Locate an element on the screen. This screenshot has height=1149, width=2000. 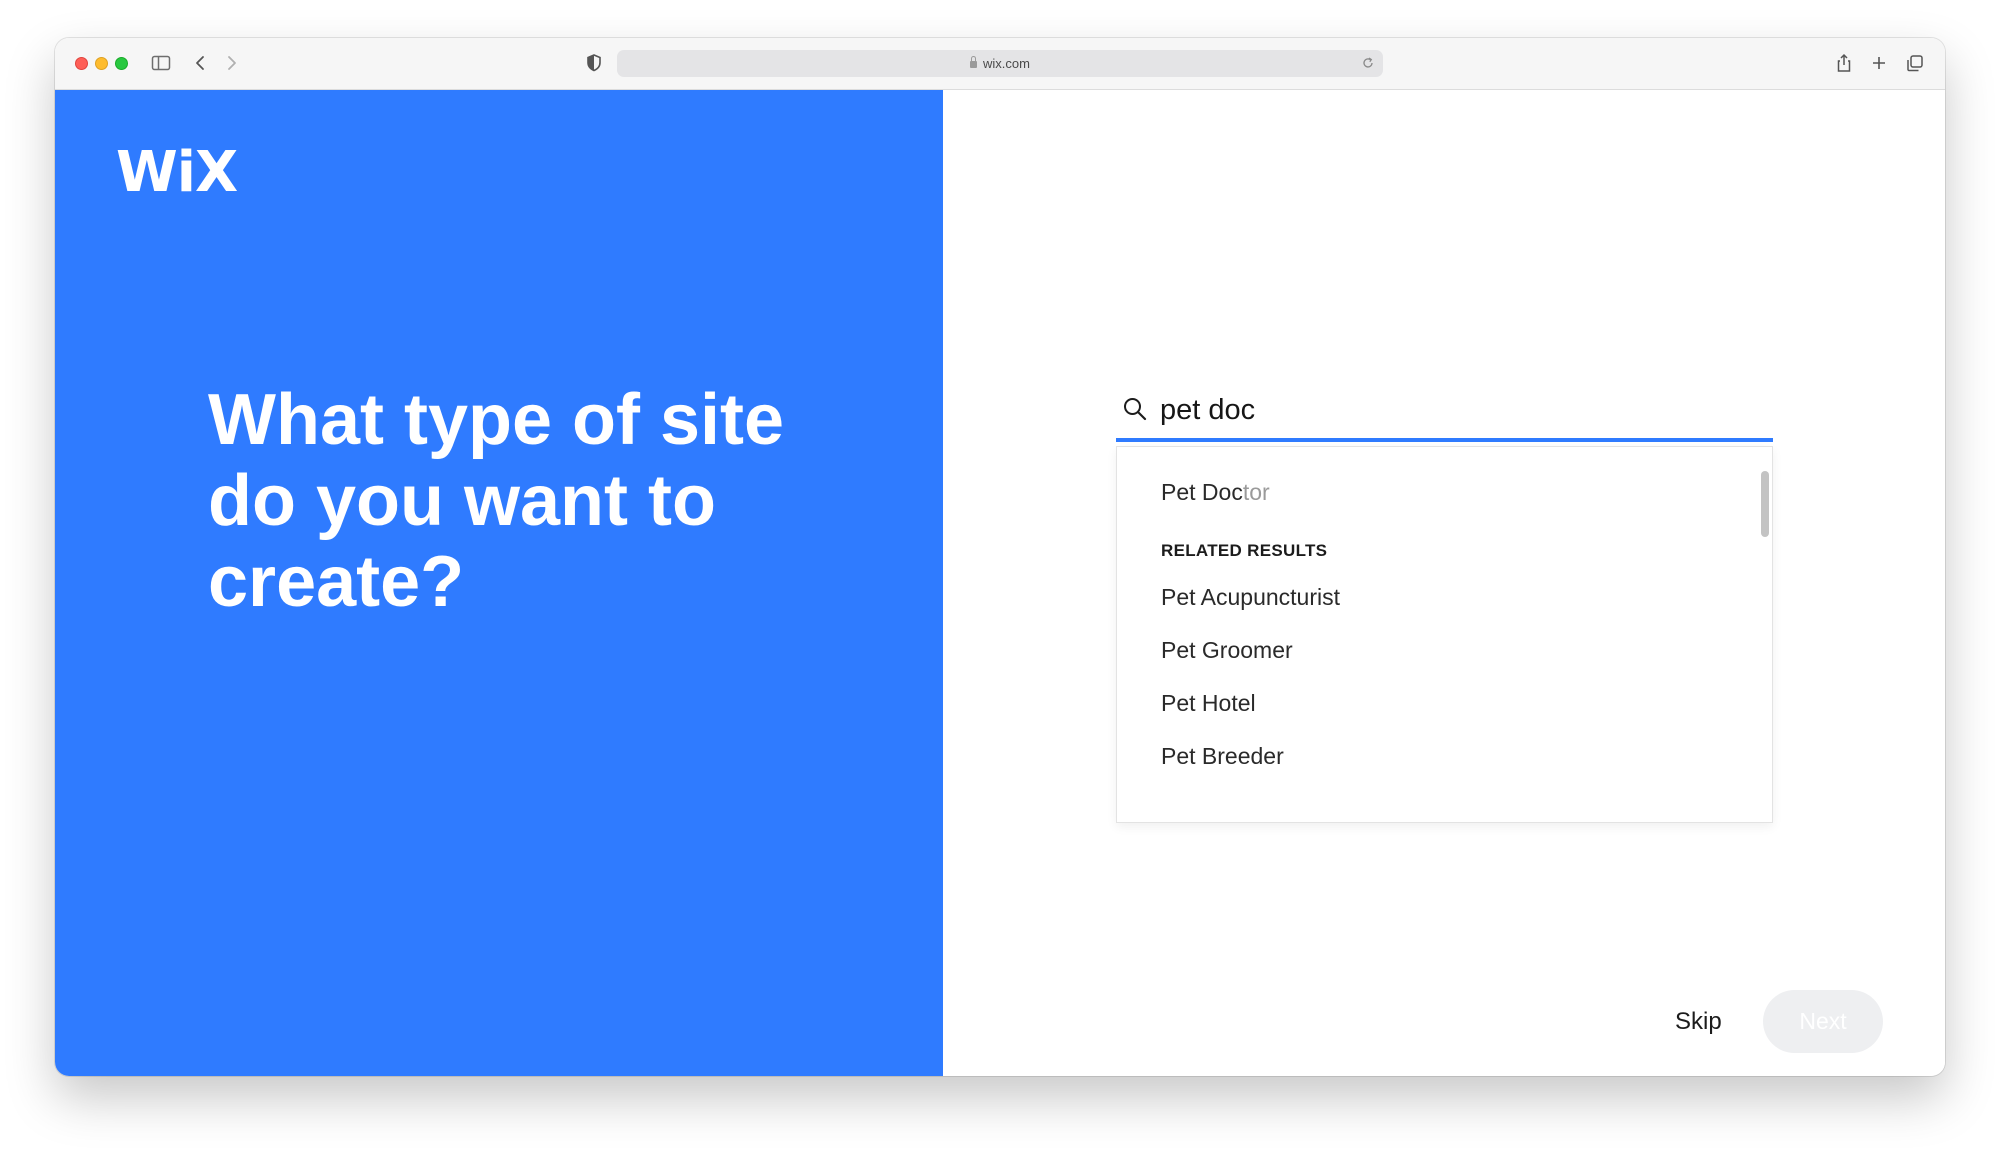
suggestion-completion-text: tor is located at coordinates (1256, 492).